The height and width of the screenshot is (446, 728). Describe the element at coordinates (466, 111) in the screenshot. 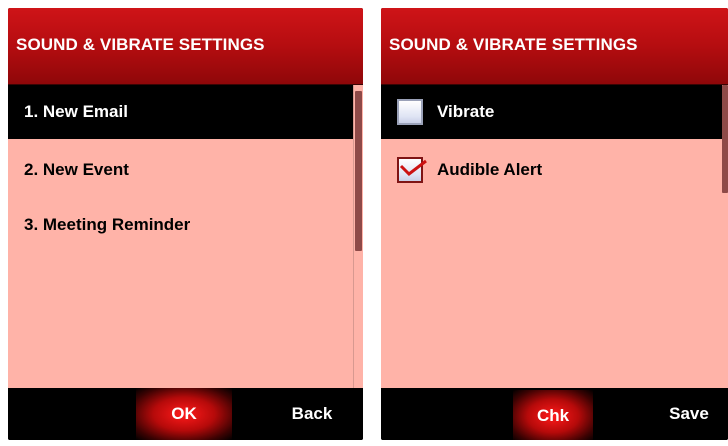

I see `option-label: Vibrate` at that location.